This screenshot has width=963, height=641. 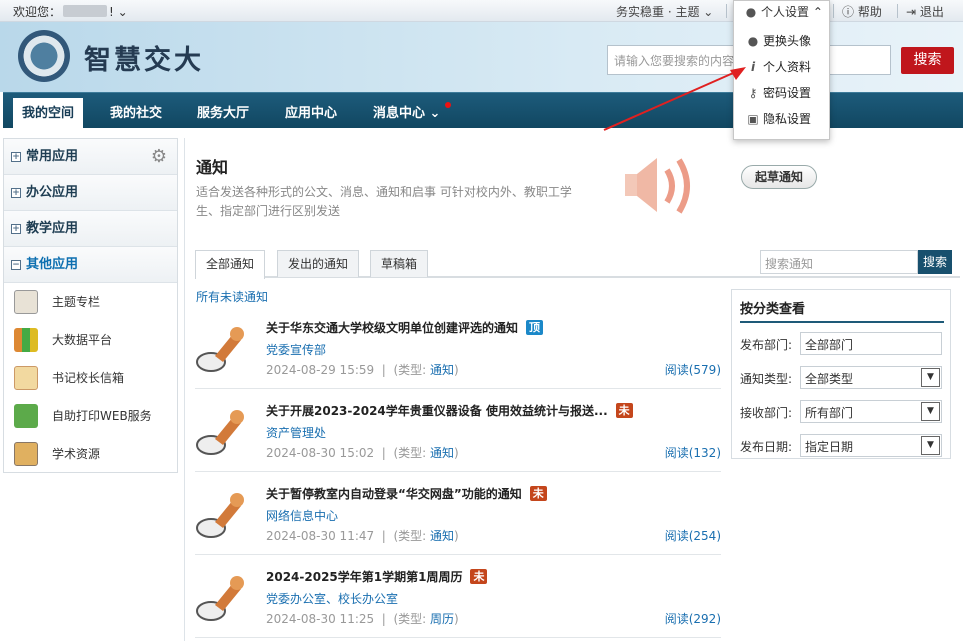 What do you see at coordinates (90, 302) in the screenshot?
I see `app-topic-column: 主题专栏` at bounding box center [90, 302].